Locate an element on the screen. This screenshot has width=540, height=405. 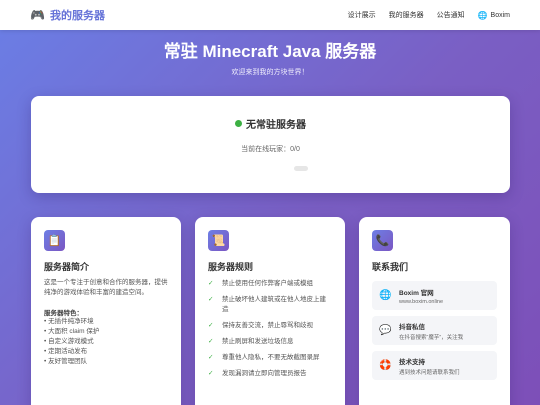
brand: 🎮 我的服务器 is located at coordinates (67, 15).